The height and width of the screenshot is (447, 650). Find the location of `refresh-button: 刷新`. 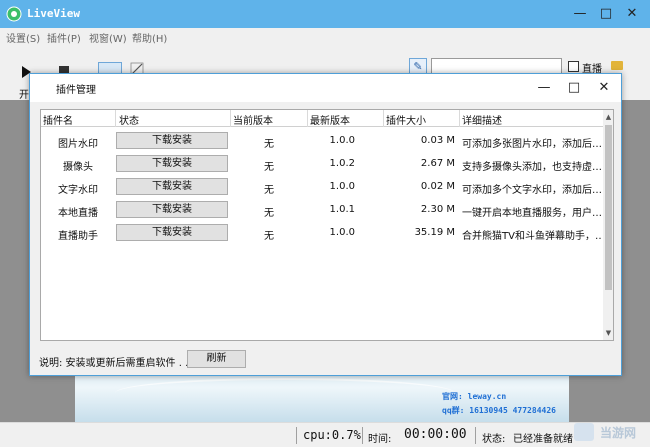

refresh-button: 刷新 is located at coordinates (216, 359).